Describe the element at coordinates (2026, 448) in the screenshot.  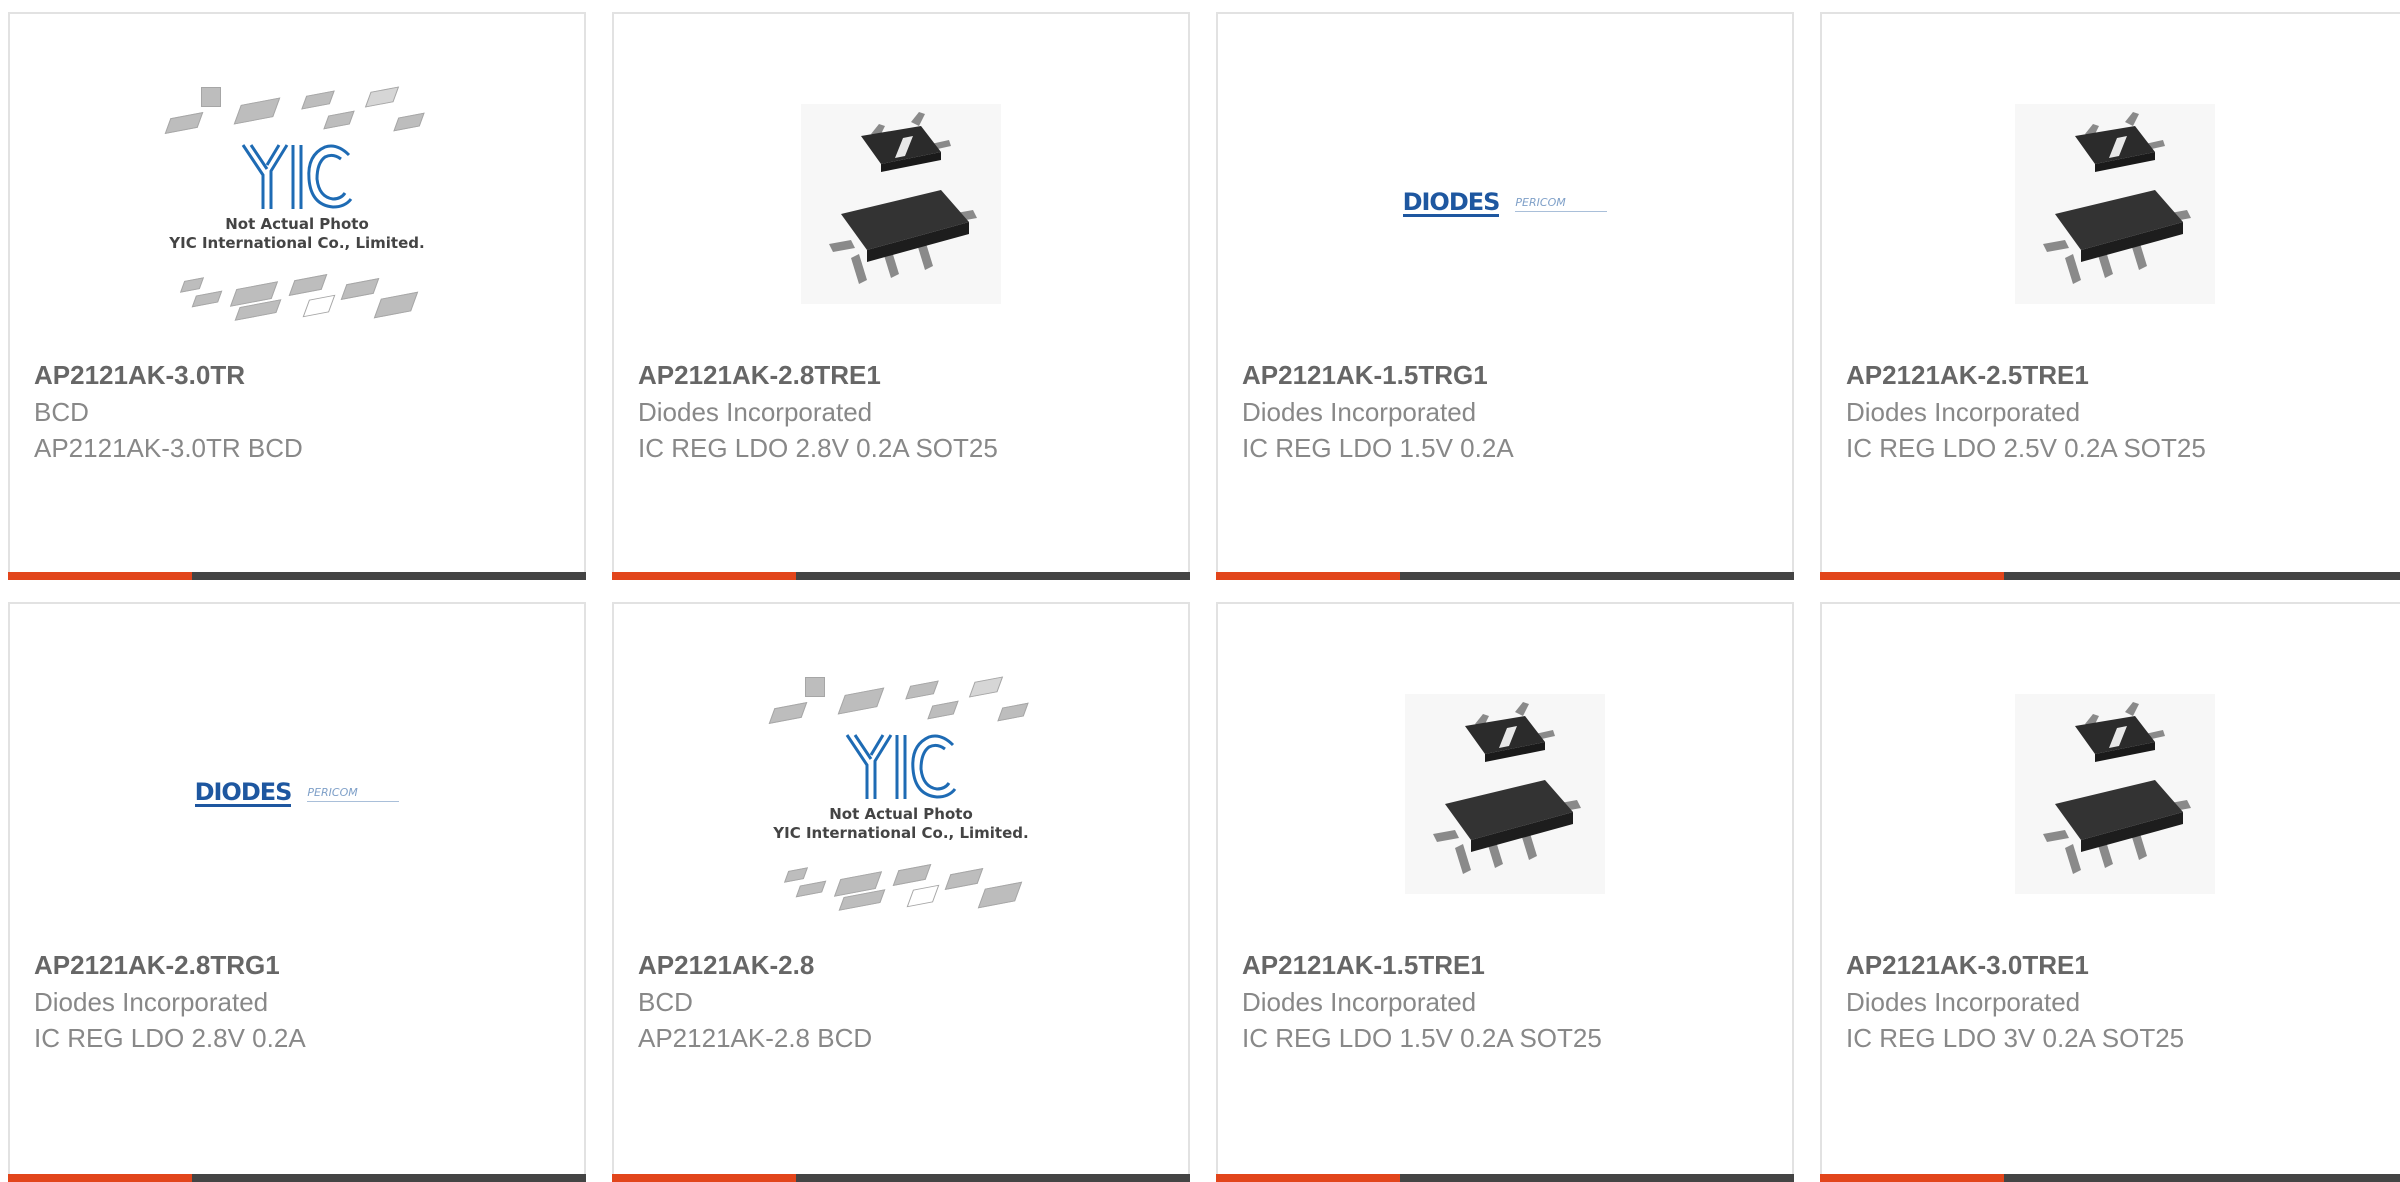
I see `description: IC REG LDO 2.5V 0.2A SOT25` at that location.